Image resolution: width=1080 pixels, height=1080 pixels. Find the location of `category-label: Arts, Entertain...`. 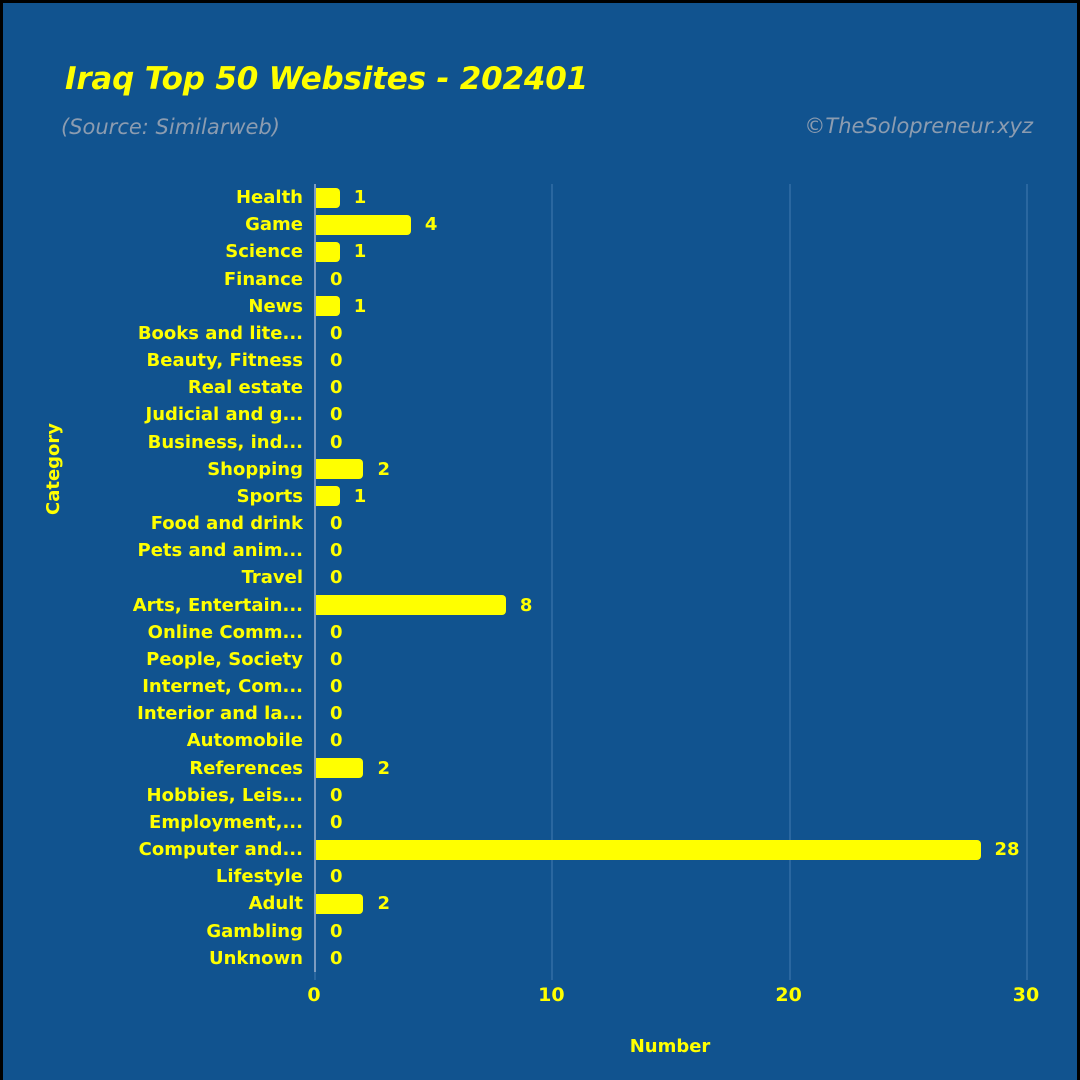

category-label: Arts, Entertain... is located at coordinates (217, 605).